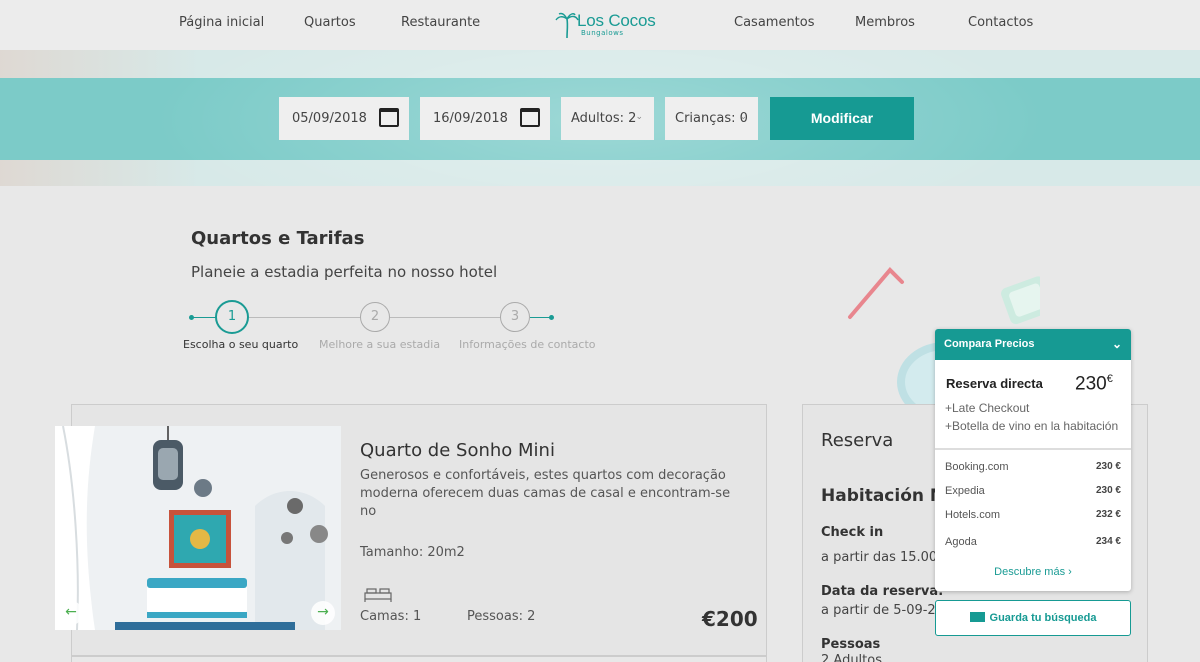 The width and height of the screenshot is (1200, 662). Describe the element at coordinates (887, 496) in the screenshot. I see `reservation-room-name: Habitación Mi` at that location.